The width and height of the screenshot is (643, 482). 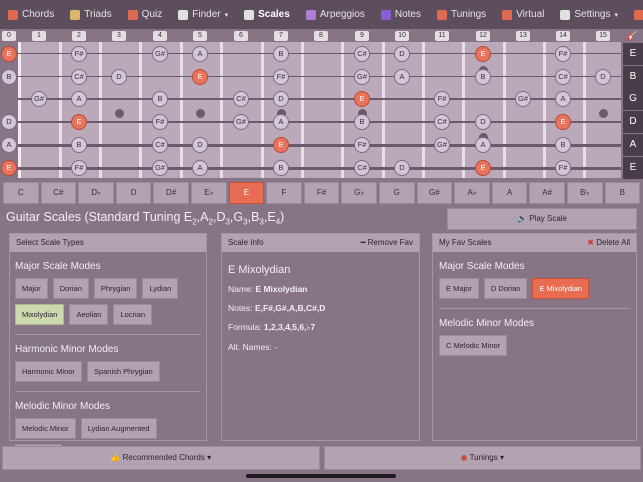 I want to click on scale-chip: C Melodic Minor, so click(x=473, y=345).